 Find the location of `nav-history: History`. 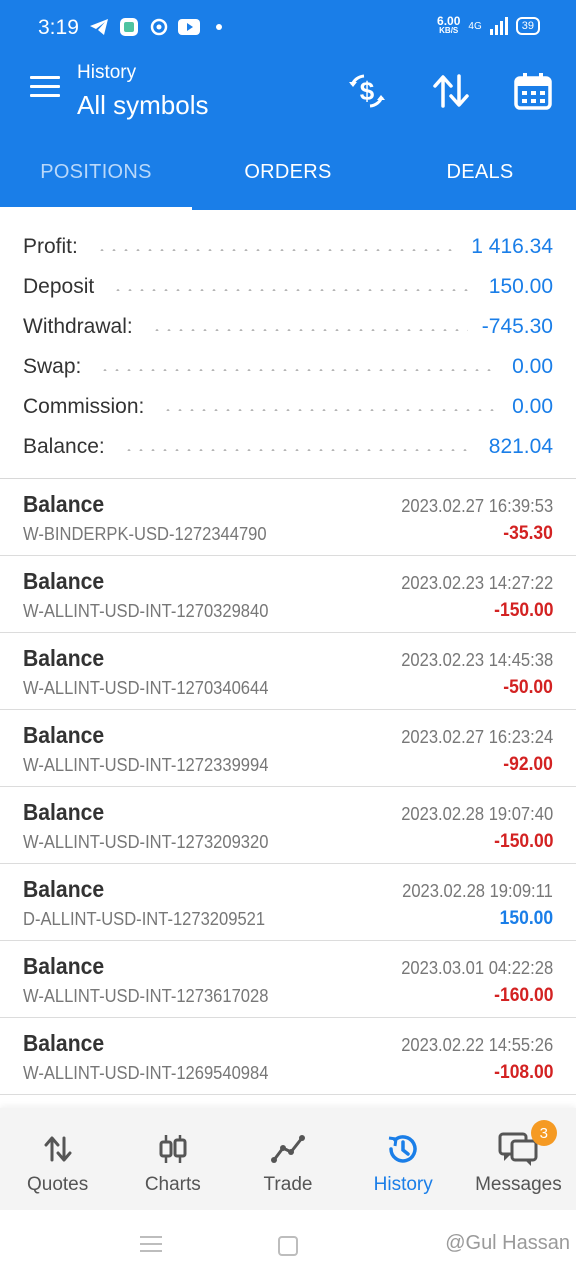

nav-history: History is located at coordinates (403, 1159).